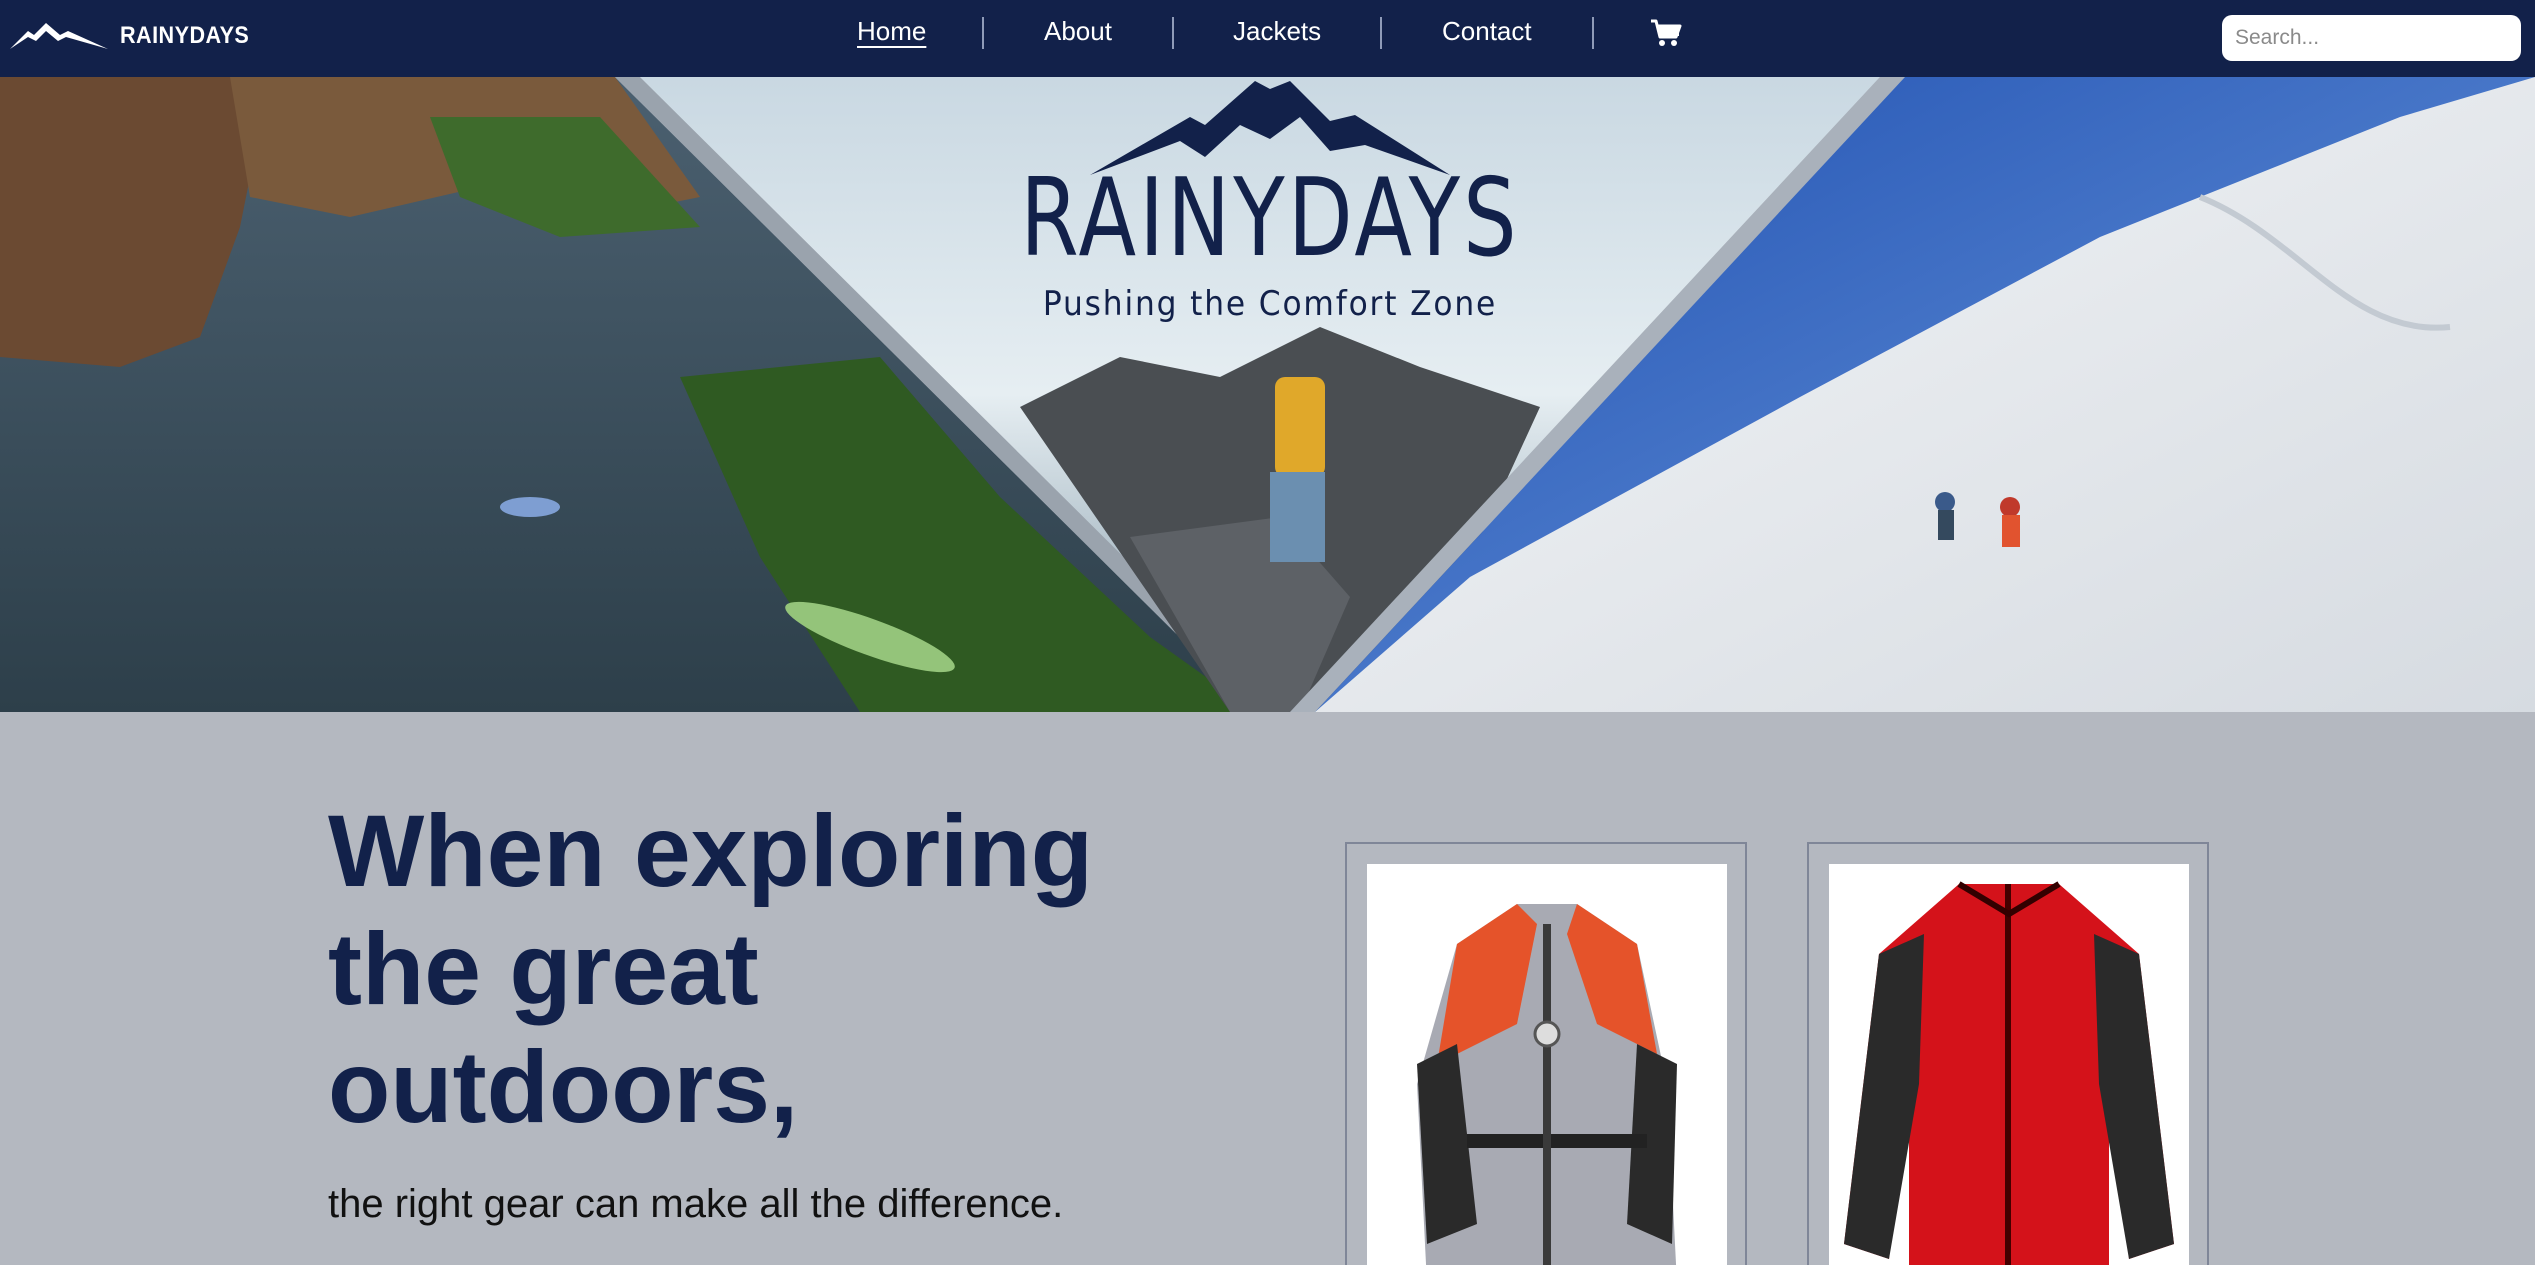  I want to click on nav-contact-link: Contact, so click(1487, 31).